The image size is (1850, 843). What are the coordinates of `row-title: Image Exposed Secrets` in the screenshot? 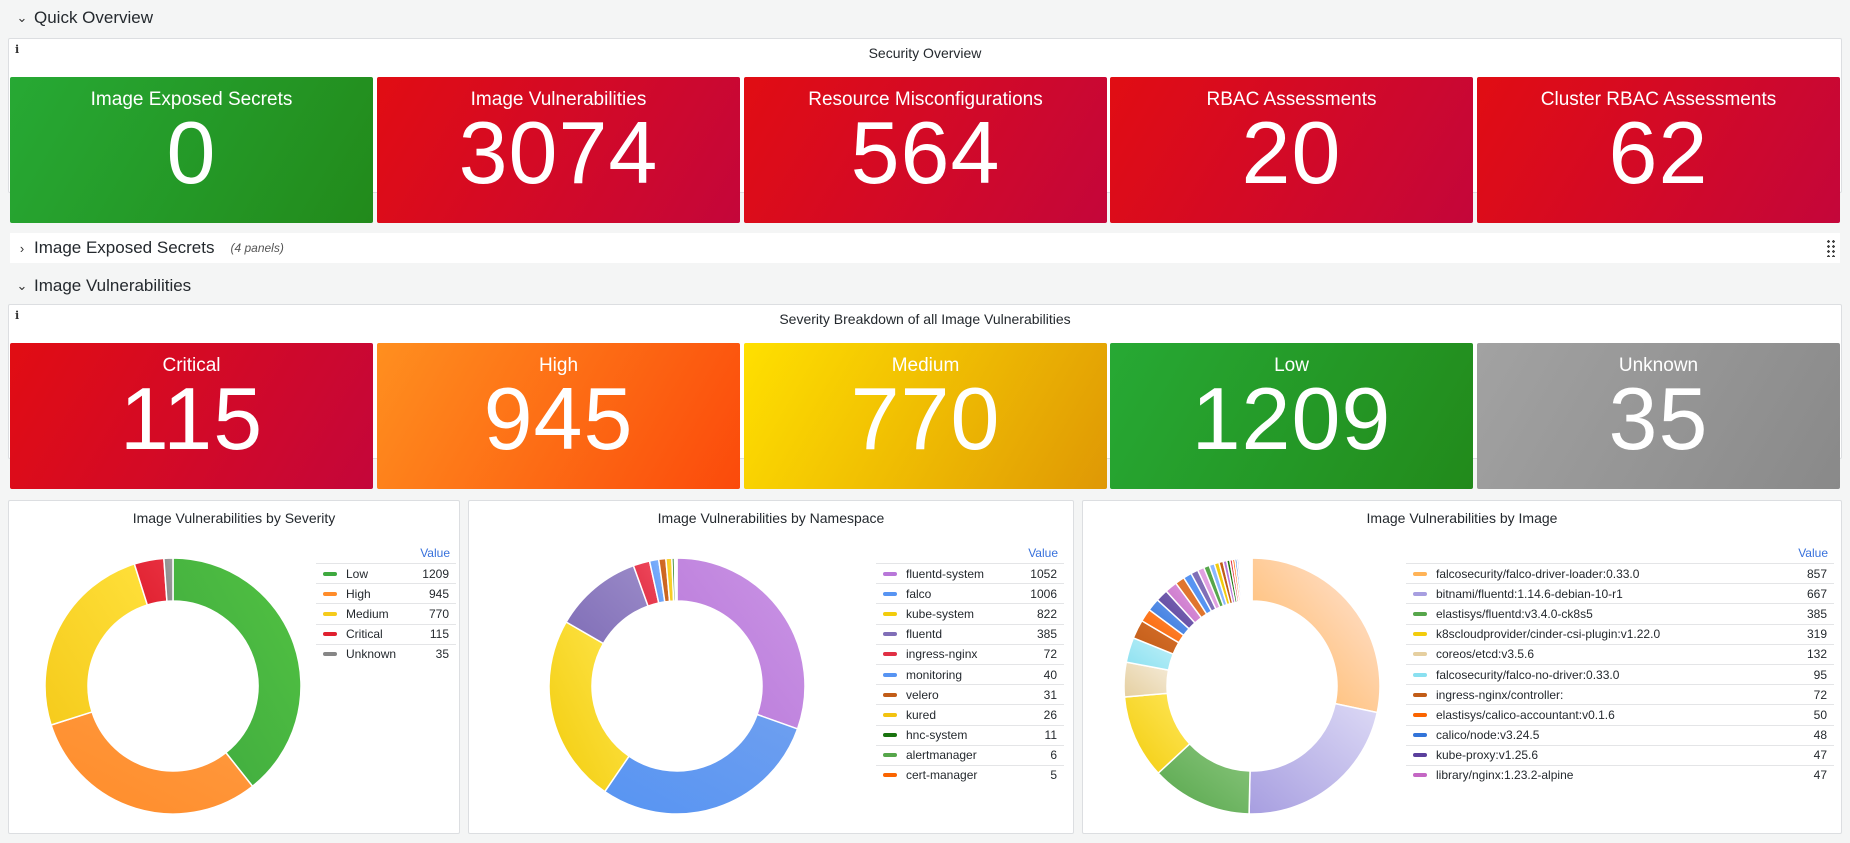 It's located at (124, 247).